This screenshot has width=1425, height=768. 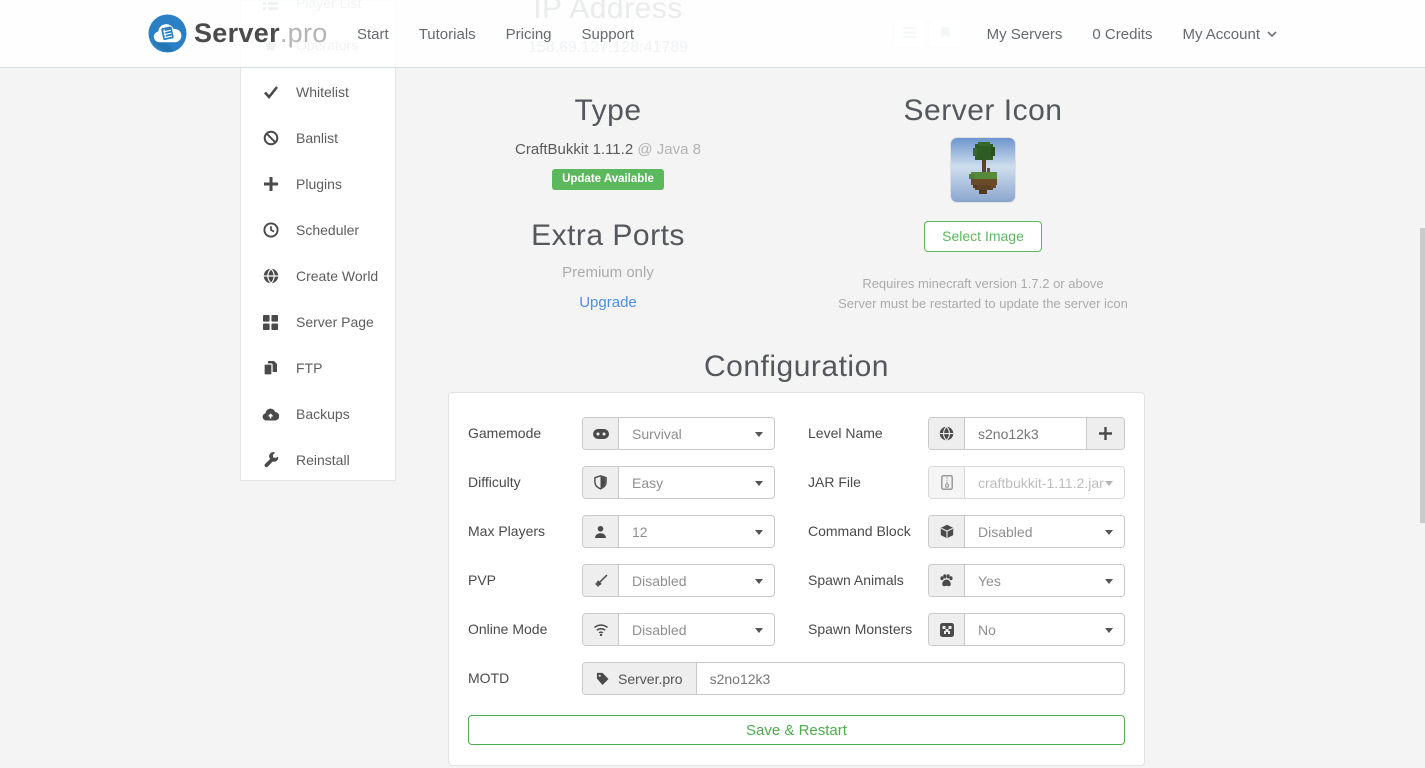 What do you see at coordinates (1026, 531) in the screenshot?
I see `command-block-select: Disabled` at bounding box center [1026, 531].